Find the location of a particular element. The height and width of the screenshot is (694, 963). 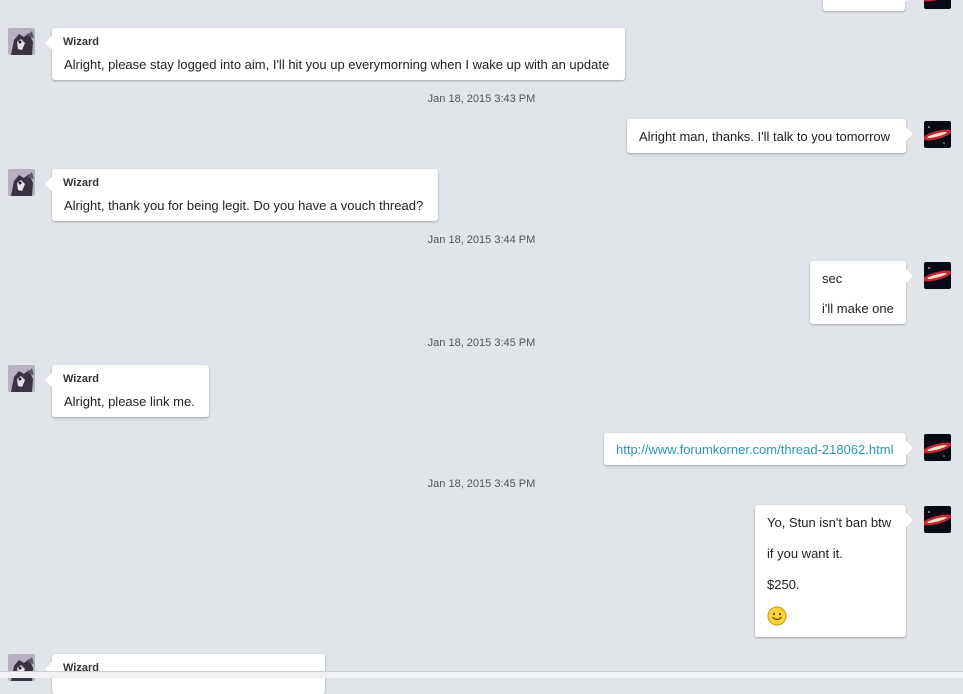

message-text: $250. is located at coordinates (783, 584).